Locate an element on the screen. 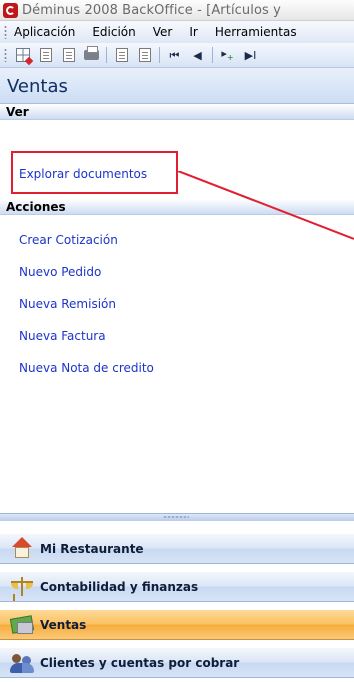 This screenshot has width=354, height=682. grid-delete-button is located at coordinates (22, 55).